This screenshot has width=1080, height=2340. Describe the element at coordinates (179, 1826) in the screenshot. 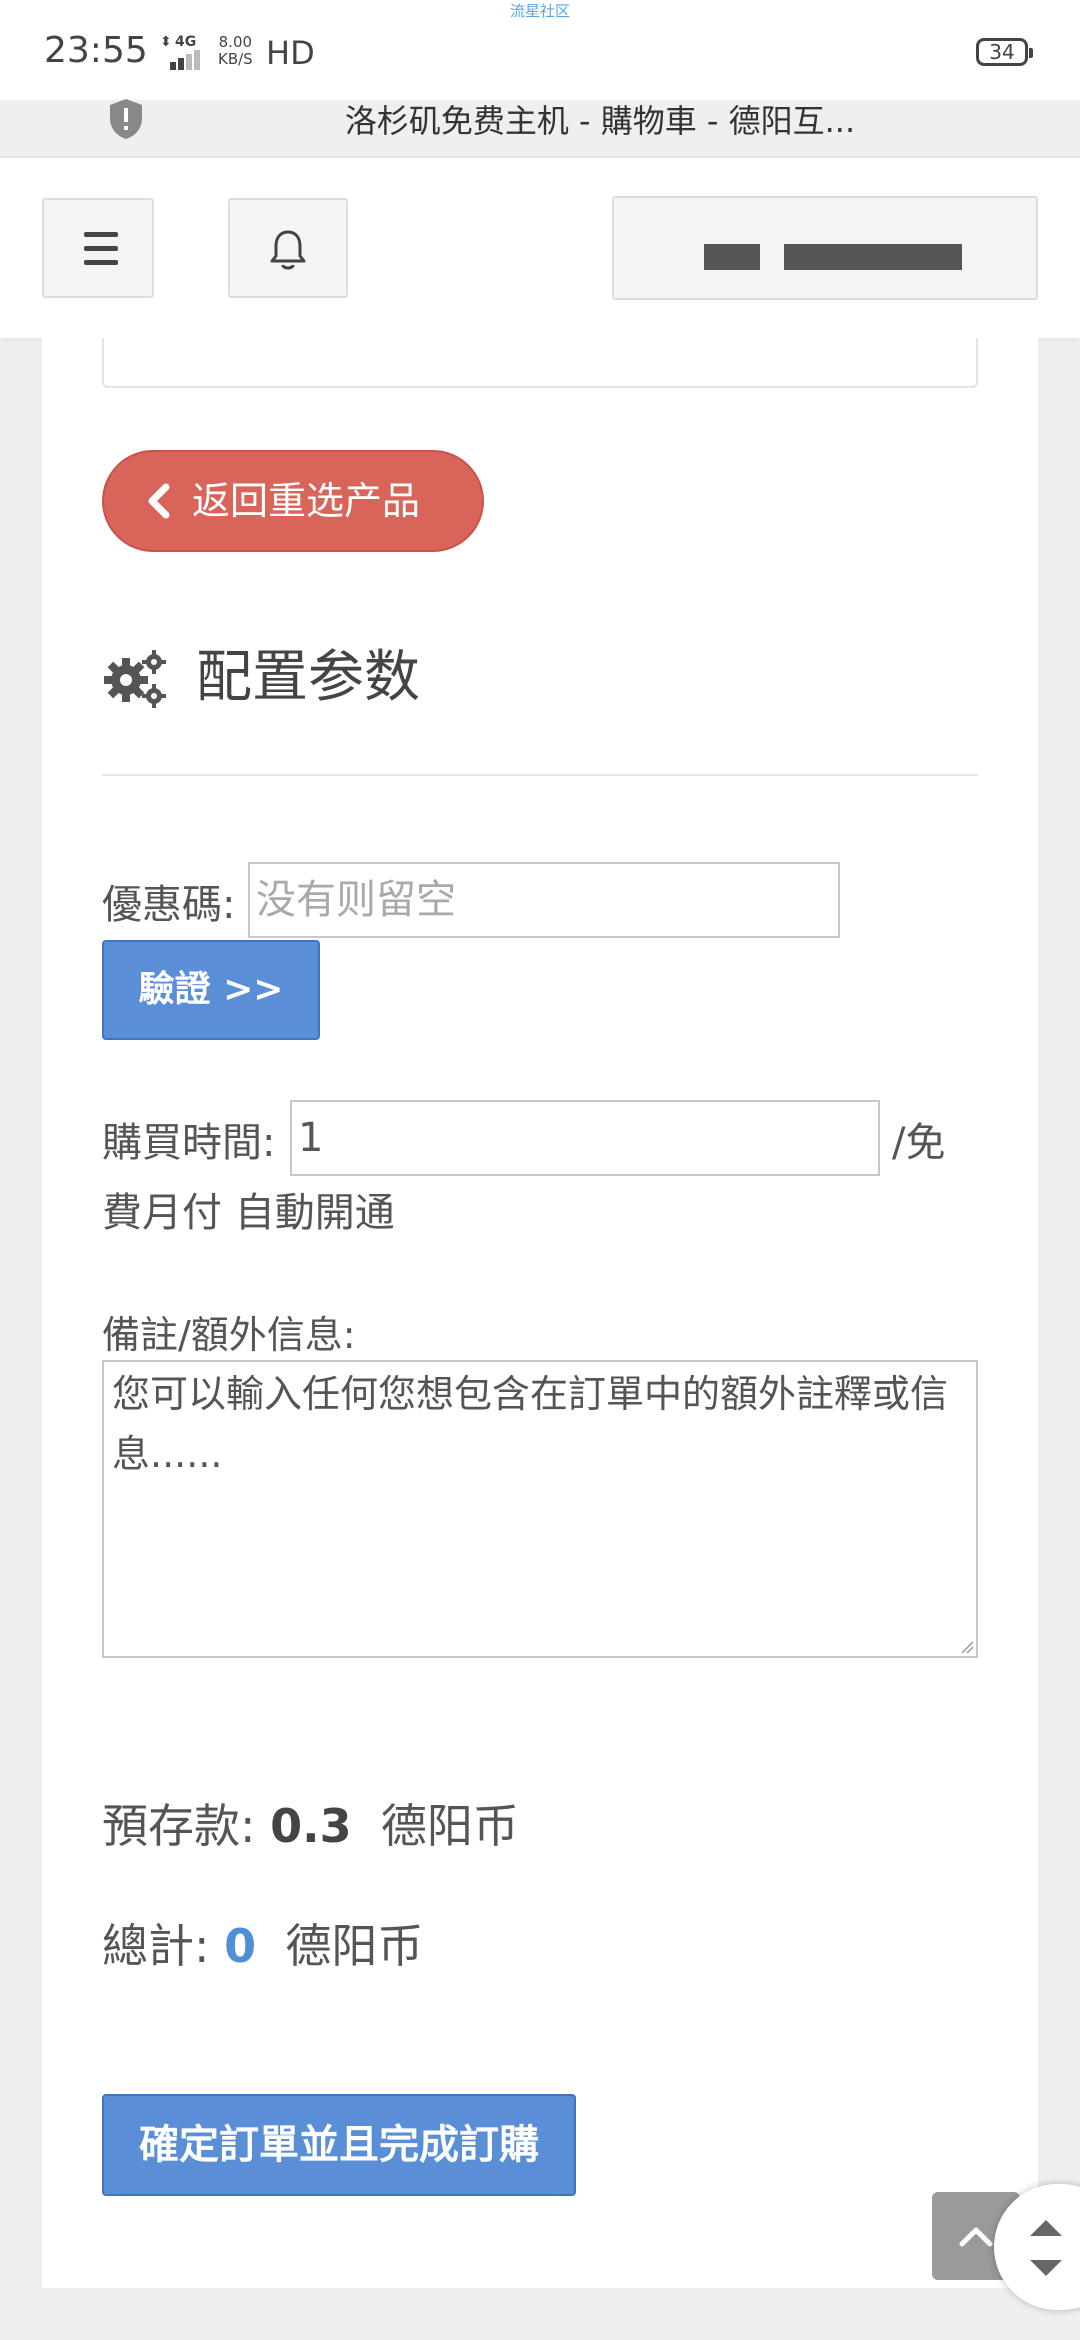

I see `balance-label: 預存款:` at that location.